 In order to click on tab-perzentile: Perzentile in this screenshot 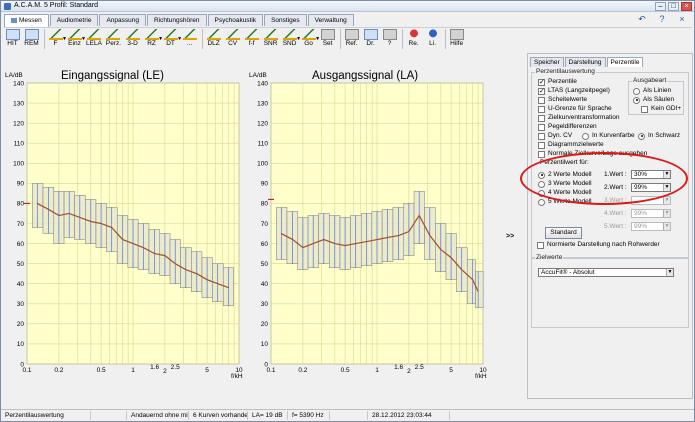, I will do `click(625, 62)`.